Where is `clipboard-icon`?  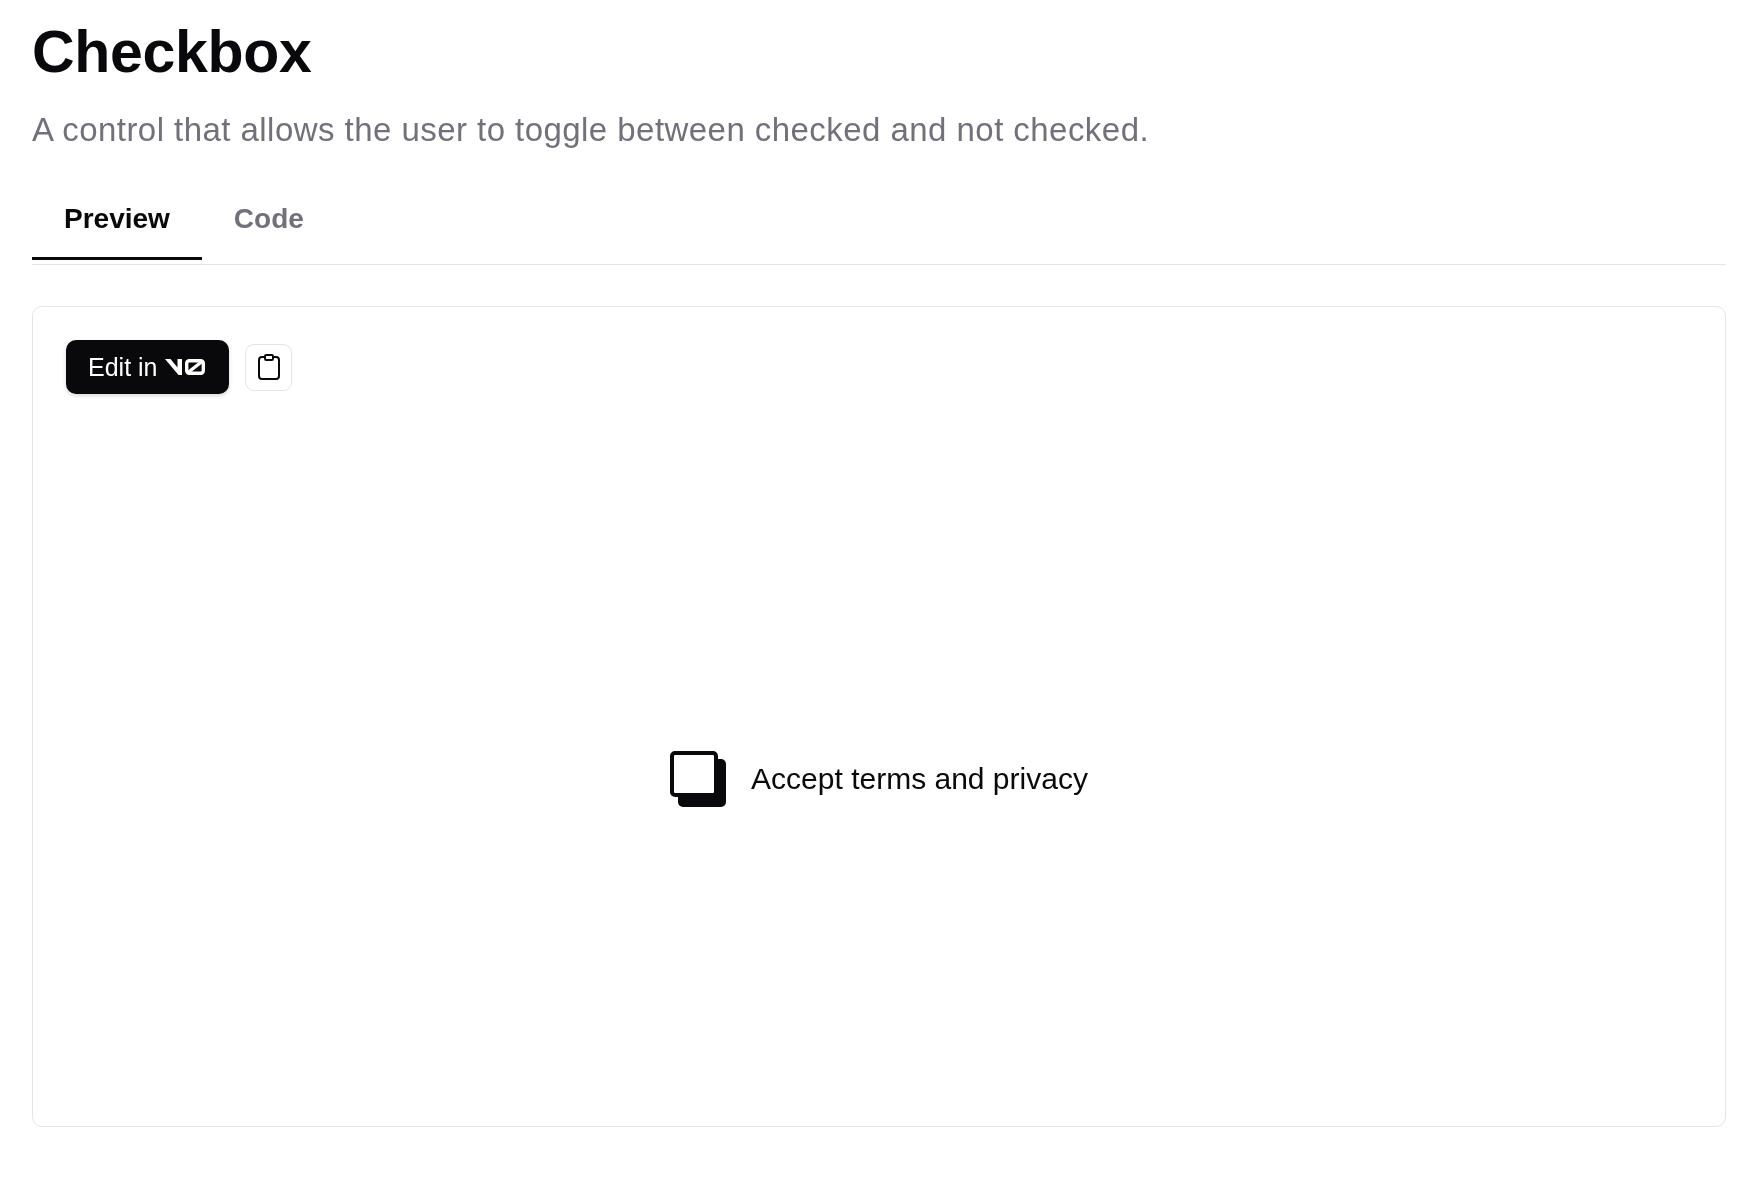 clipboard-icon is located at coordinates (269, 367).